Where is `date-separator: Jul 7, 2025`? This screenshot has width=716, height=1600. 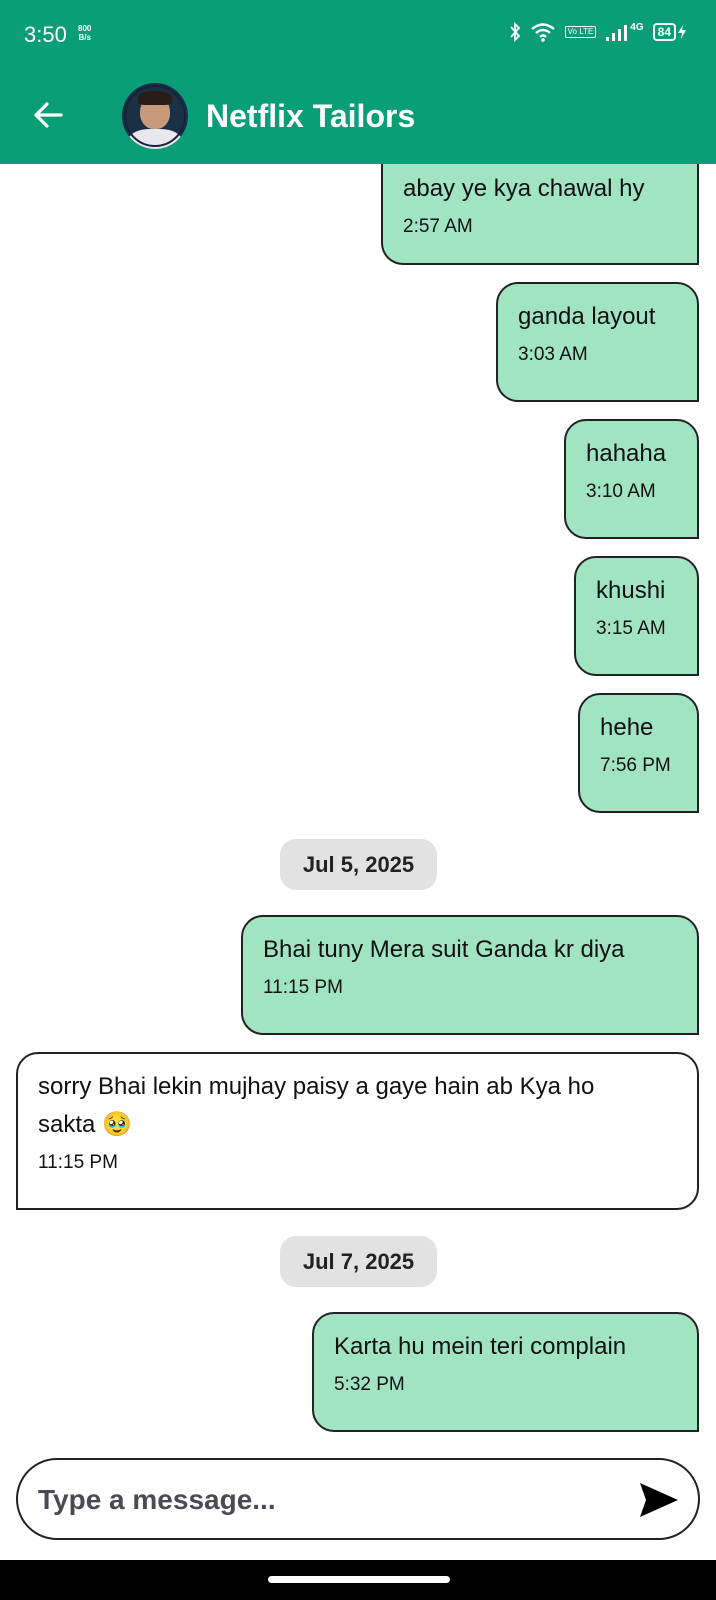
date-separator: Jul 7, 2025 is located at coordinates (358, 1261).